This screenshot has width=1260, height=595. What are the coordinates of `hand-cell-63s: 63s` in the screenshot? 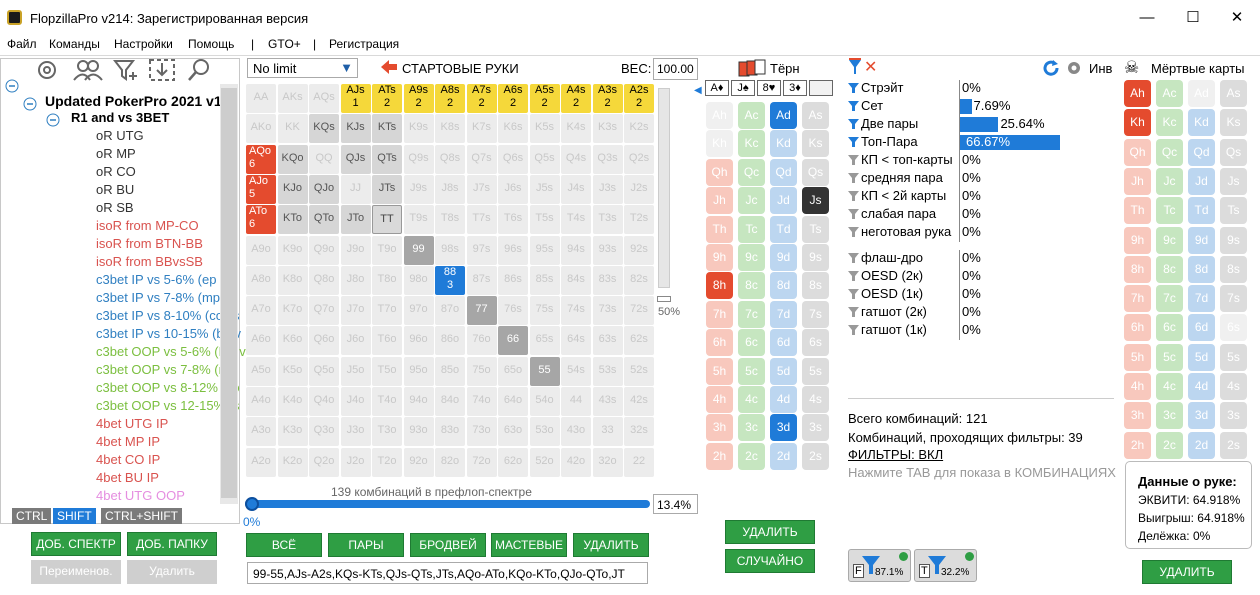 It's located at (607, 341).